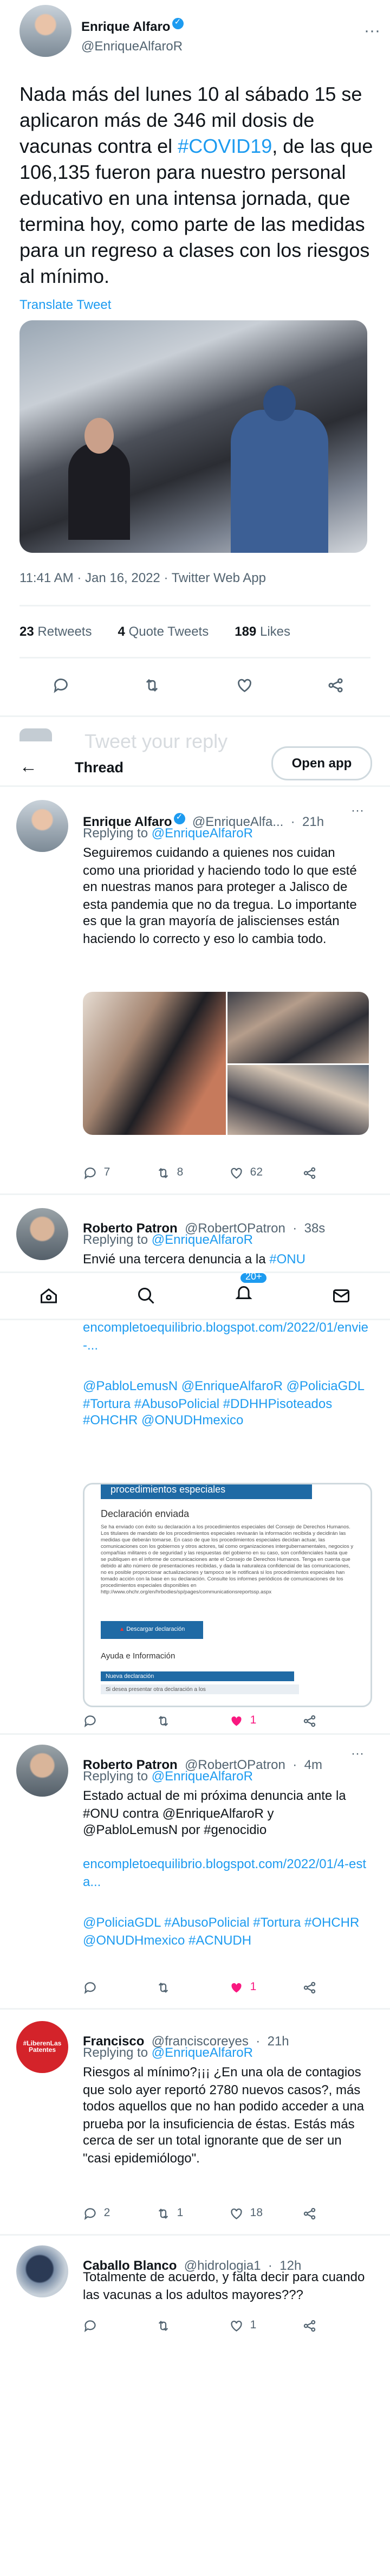 This screenshot has width=390, height=2576. I want to click on retweet-button: 8, so click(192, 1173).